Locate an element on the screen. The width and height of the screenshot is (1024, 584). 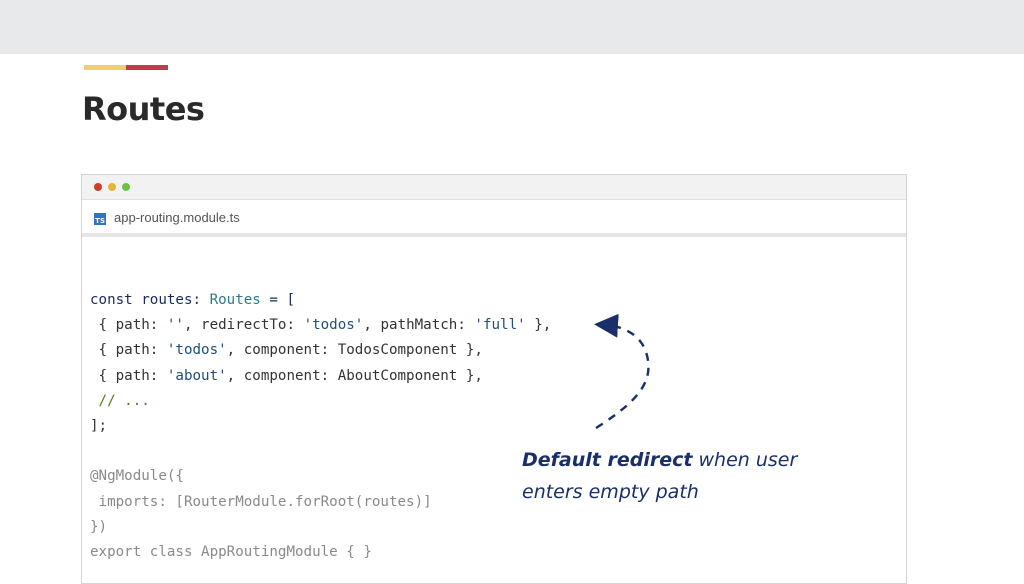
code-token: , component: TodosComponent }, is located at coordinates (354, 350).